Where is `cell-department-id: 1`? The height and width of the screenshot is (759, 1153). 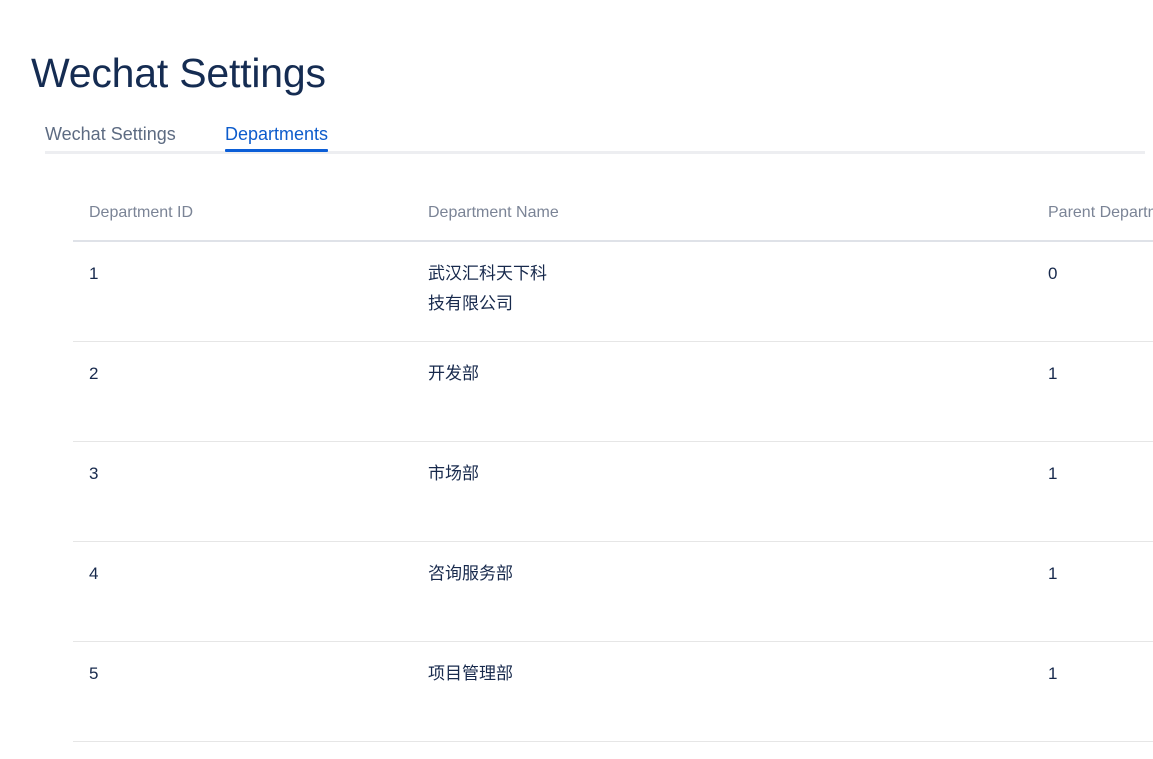
cell-department-id: 1 is located at coordinates (94, 273).